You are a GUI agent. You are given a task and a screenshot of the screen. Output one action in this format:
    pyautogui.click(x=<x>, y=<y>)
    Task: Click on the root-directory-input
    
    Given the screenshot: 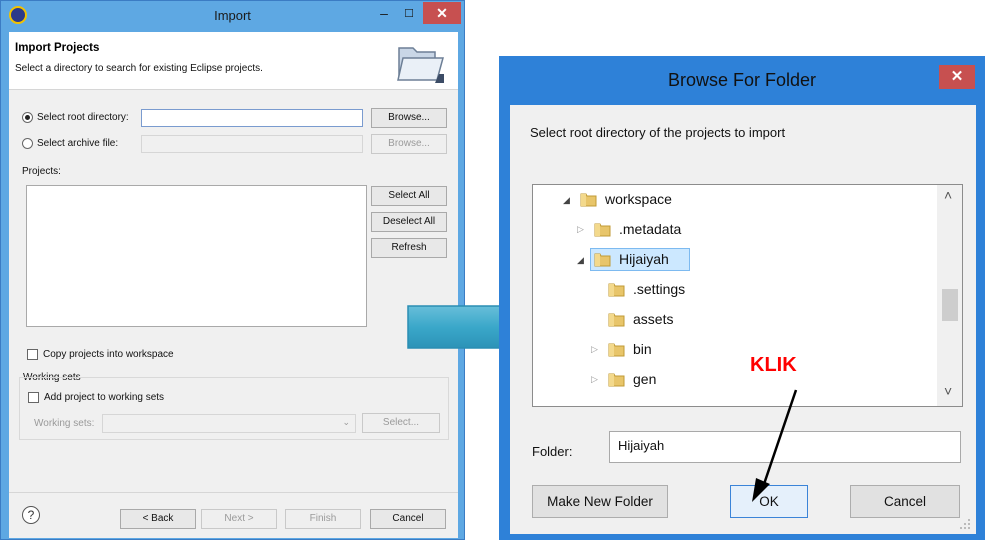 What is the action you would take?
    pyautogui.click(x=252, y=118)
    